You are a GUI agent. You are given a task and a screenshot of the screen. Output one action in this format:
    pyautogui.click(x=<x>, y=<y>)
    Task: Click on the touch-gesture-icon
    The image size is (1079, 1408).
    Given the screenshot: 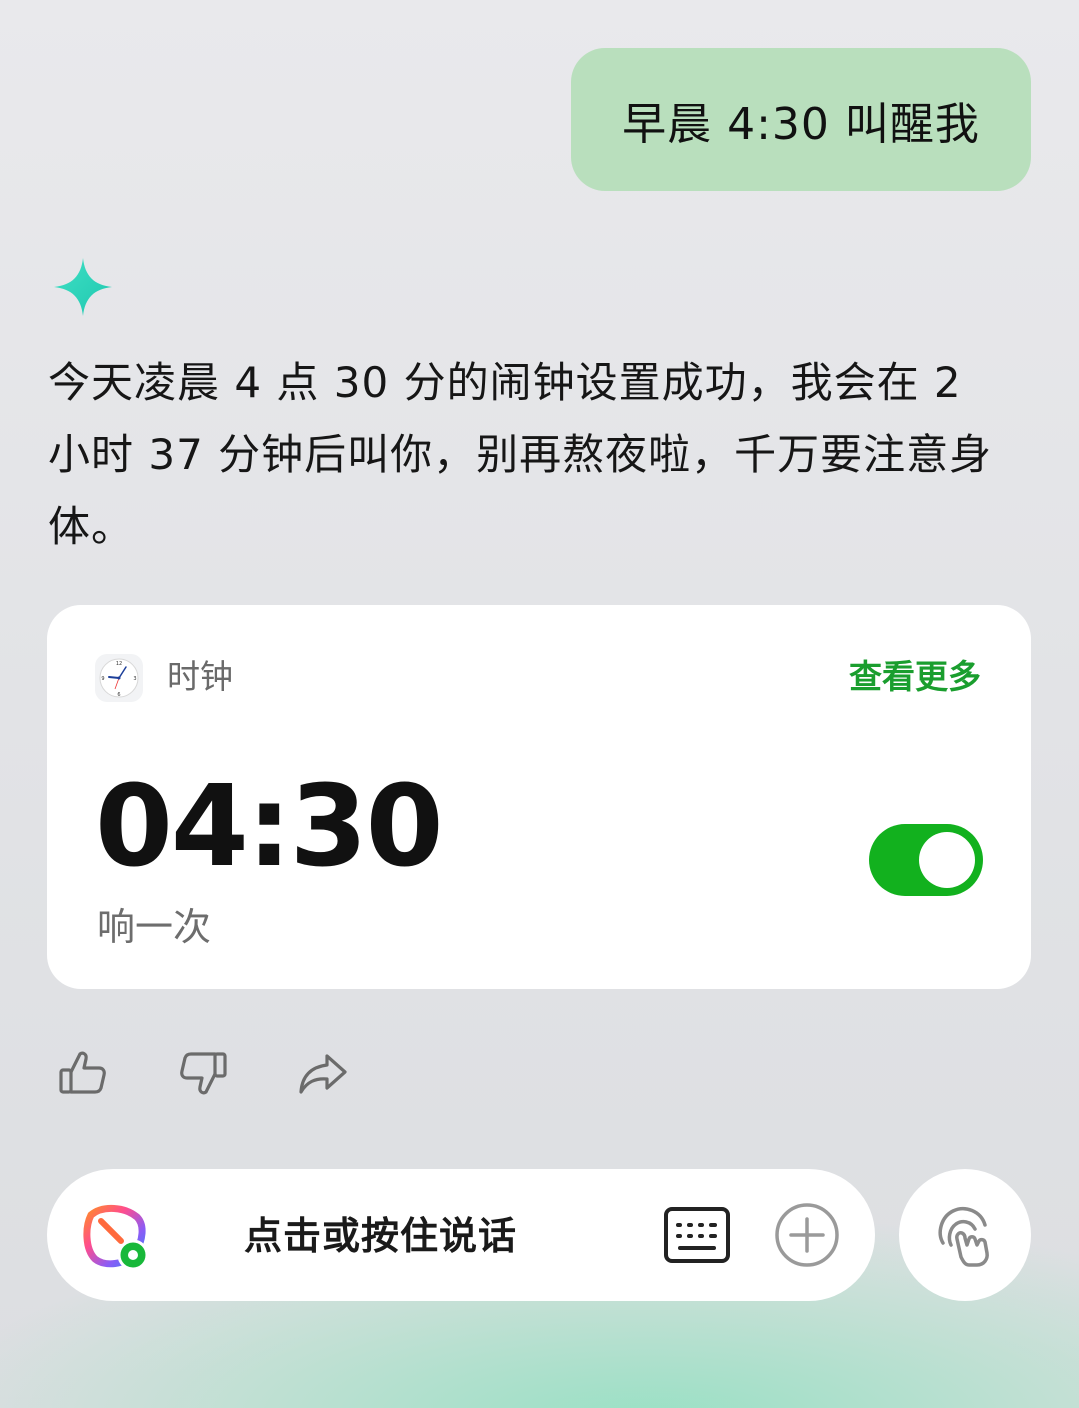 What is the action you would take?
    pyautogui.click(x=963, y=1236)
    